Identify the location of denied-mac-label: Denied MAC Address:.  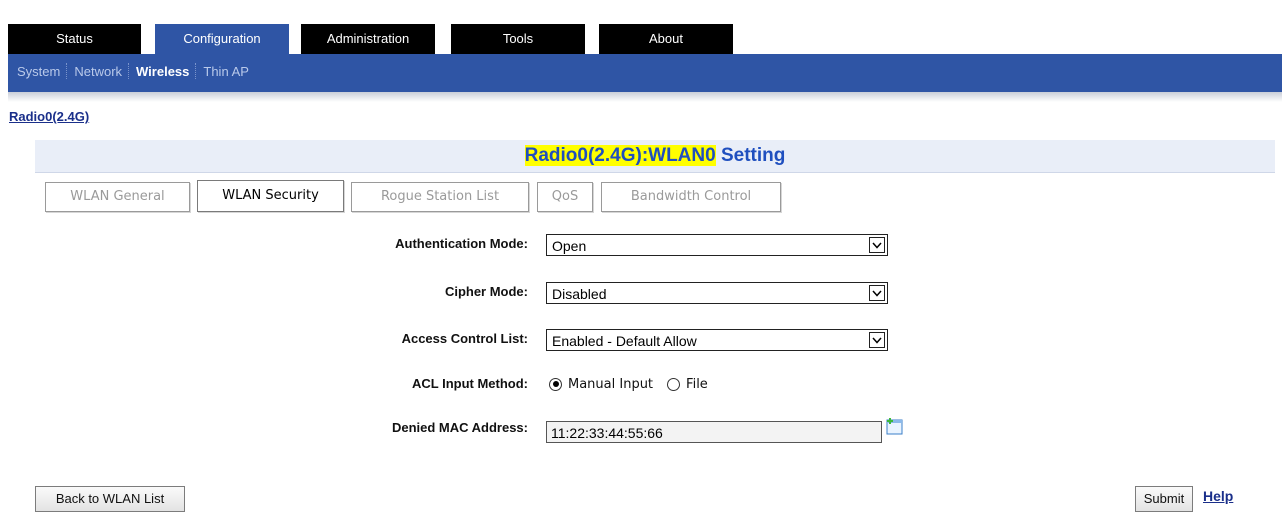
(459, 427).